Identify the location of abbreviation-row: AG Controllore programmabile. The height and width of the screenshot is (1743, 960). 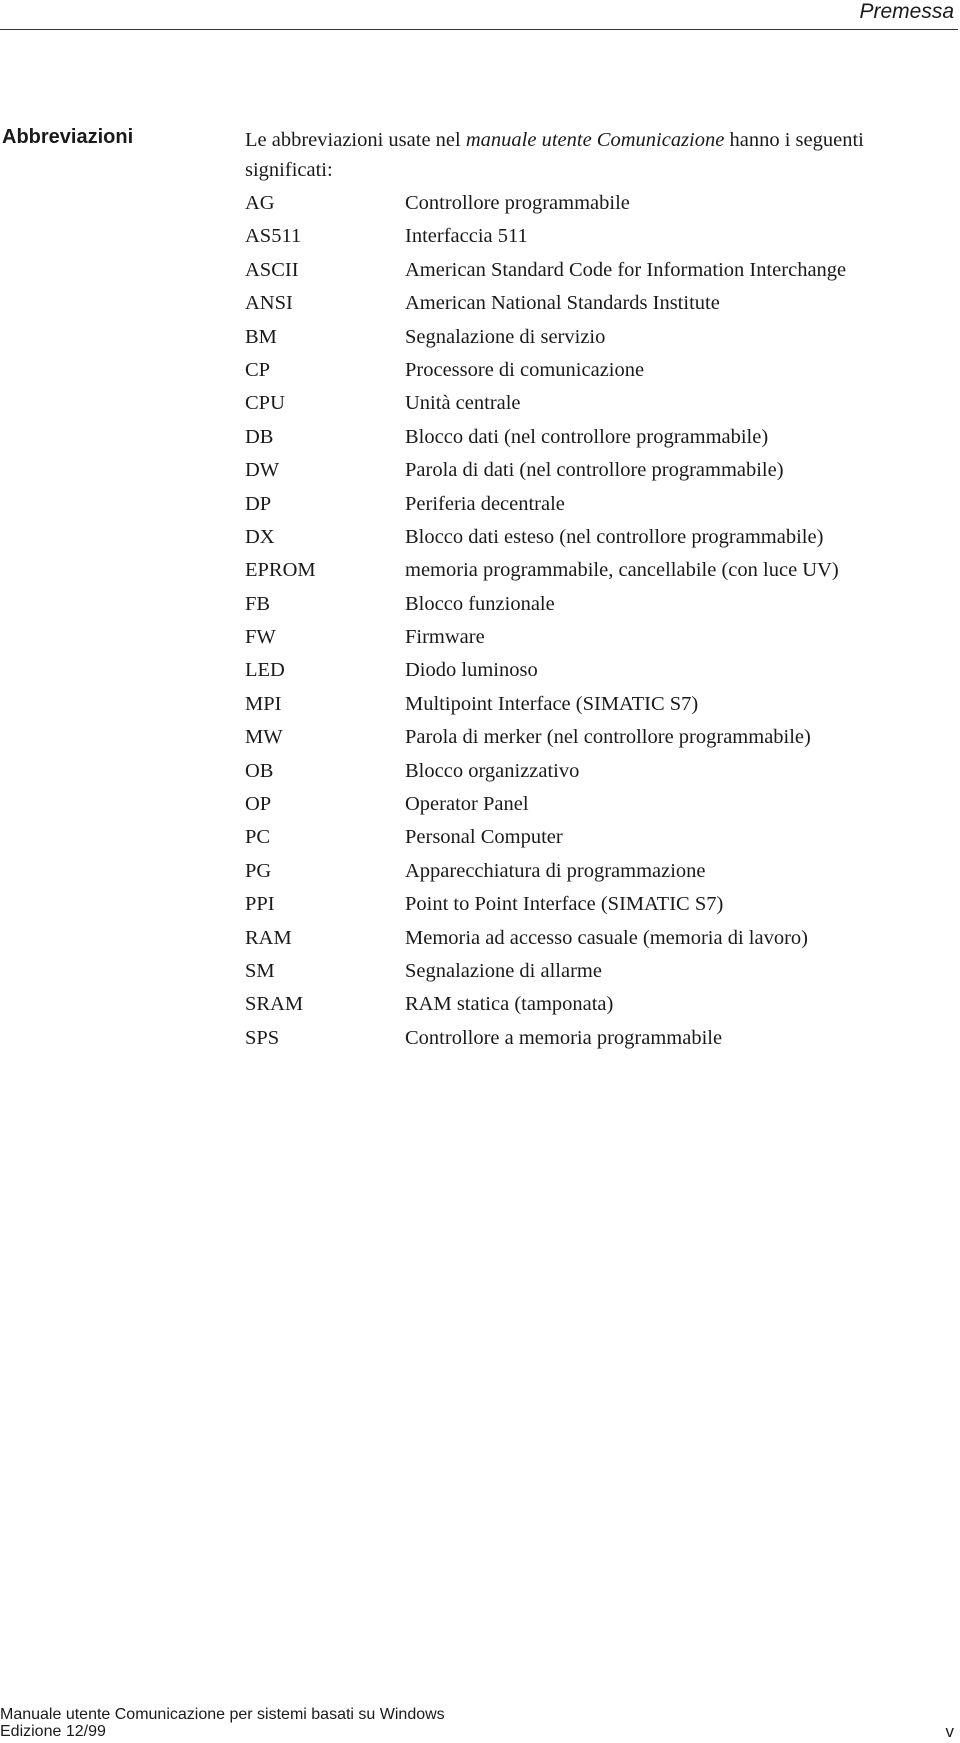
(545, 208).